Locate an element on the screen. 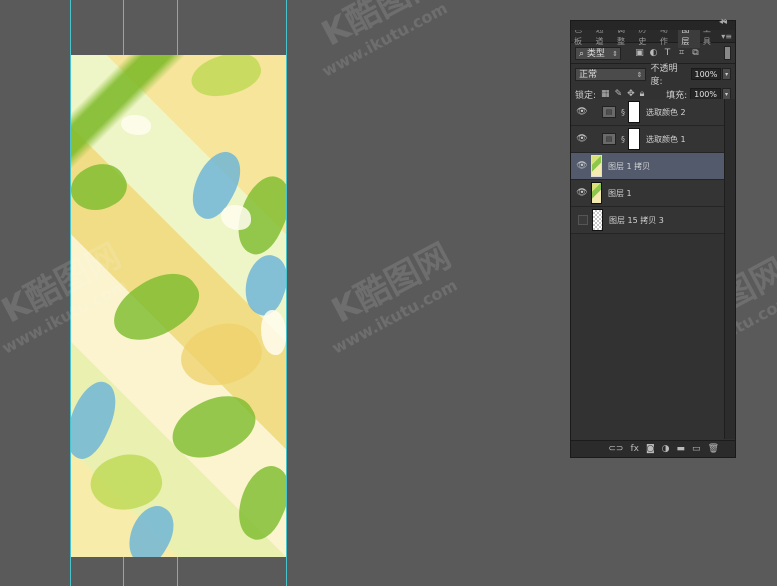  filter-type-select: ⌕ 类型 ⇕ is located at coordinates (598, 53).